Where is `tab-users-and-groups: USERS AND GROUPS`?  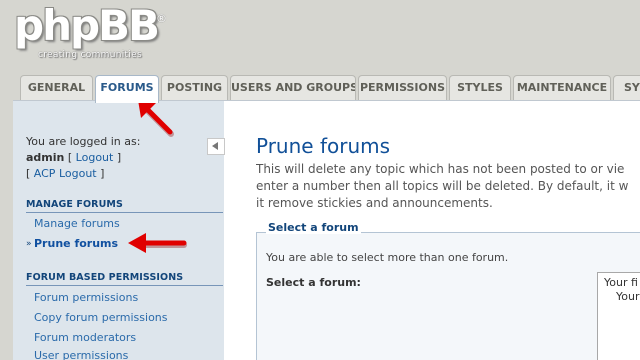 tab-users-and-groups: USERS AND GROUPS is located at coordinates (293, 87).